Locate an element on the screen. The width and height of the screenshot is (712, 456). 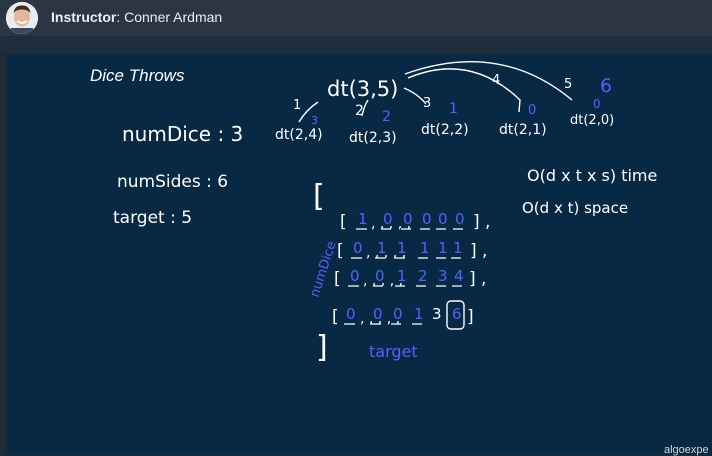
cell-3-3: 1 is located at coordinates (419, 314).